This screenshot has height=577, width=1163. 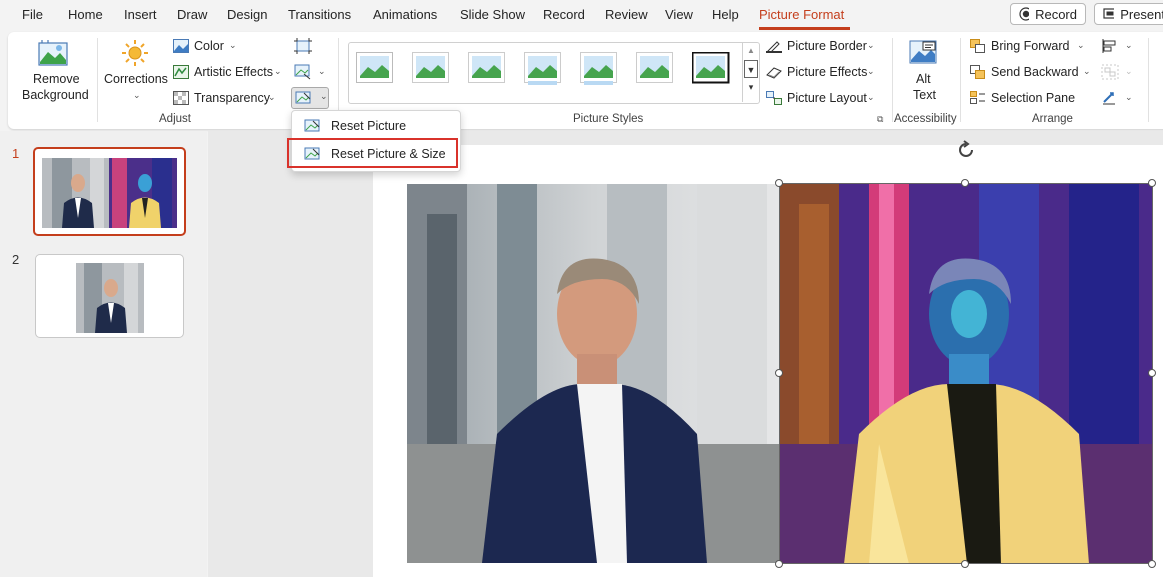 What do you see at coordinates (1025, 99) in the screenshot?
I see `selection-pane-button: Selection Pane` at bounding box center [1025, 99].